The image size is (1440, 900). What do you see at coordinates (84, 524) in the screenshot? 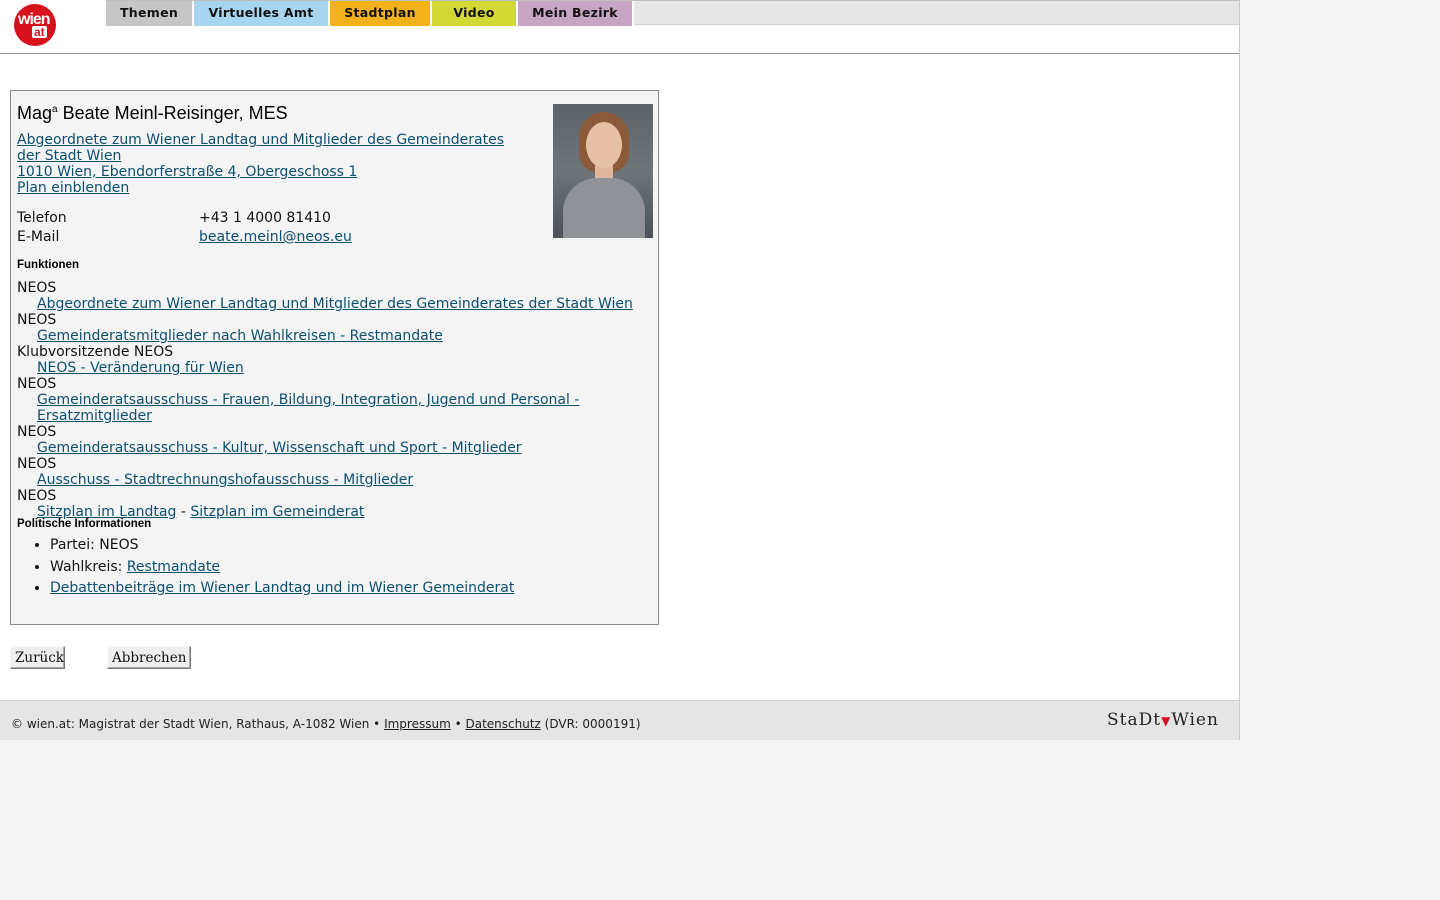
I see `political-info-heading: Politische Informationen` at bounding box center [84, 524].